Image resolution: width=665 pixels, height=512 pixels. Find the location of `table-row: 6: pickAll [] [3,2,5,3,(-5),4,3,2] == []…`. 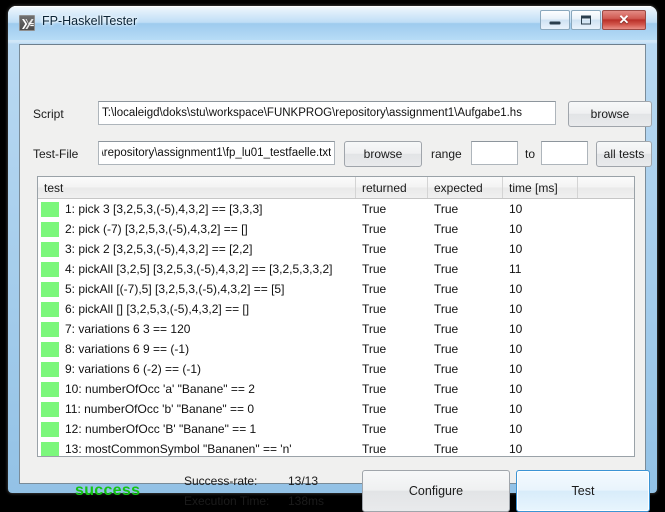

table-row: 6: pickAll [] [3,2,5,3,(-5),4,3,2] == []… is located at coordinates (336, 309).